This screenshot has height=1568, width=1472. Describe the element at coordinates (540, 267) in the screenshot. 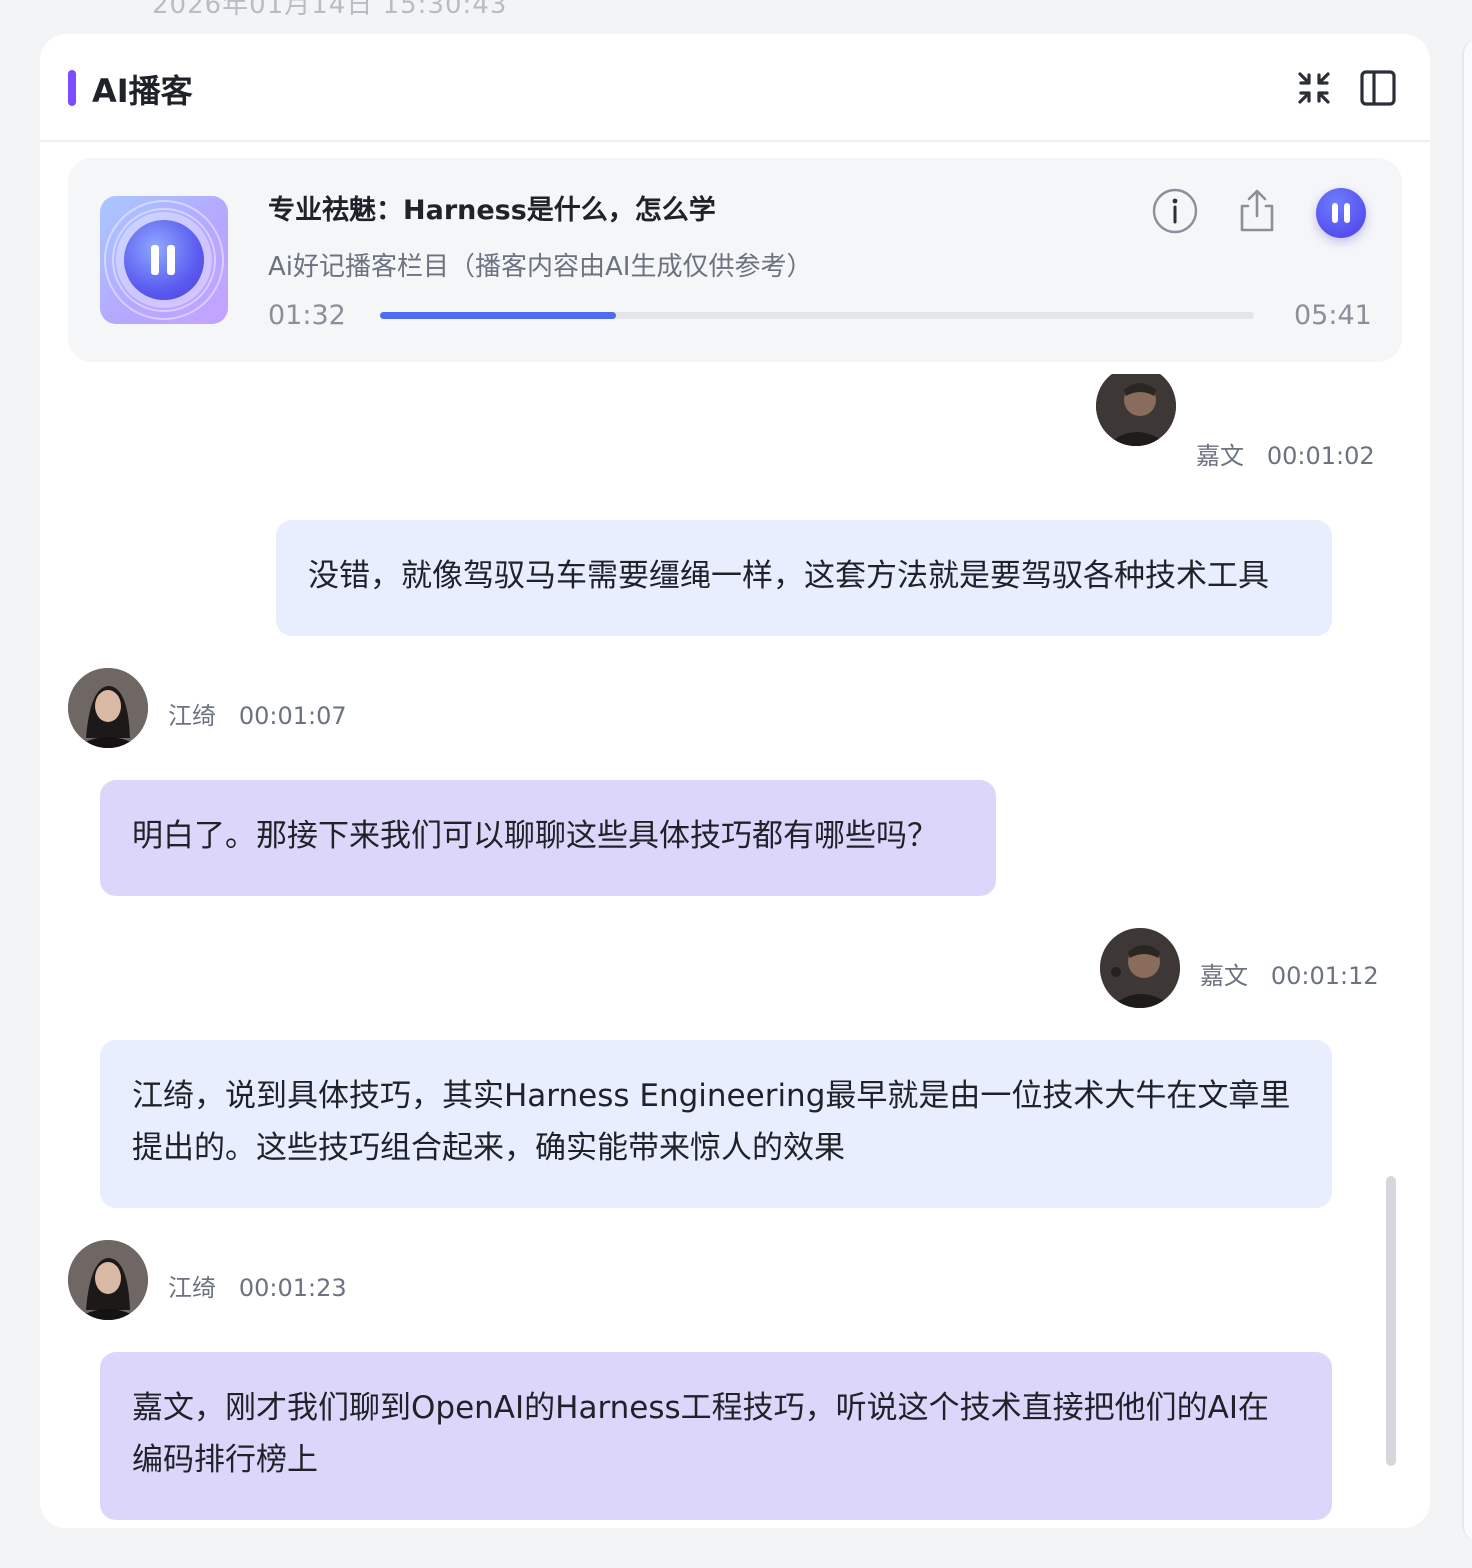

I see `episode-subtitle: Ai好记播客栏目（播客内容由AI生成仅供参考）` at that location.